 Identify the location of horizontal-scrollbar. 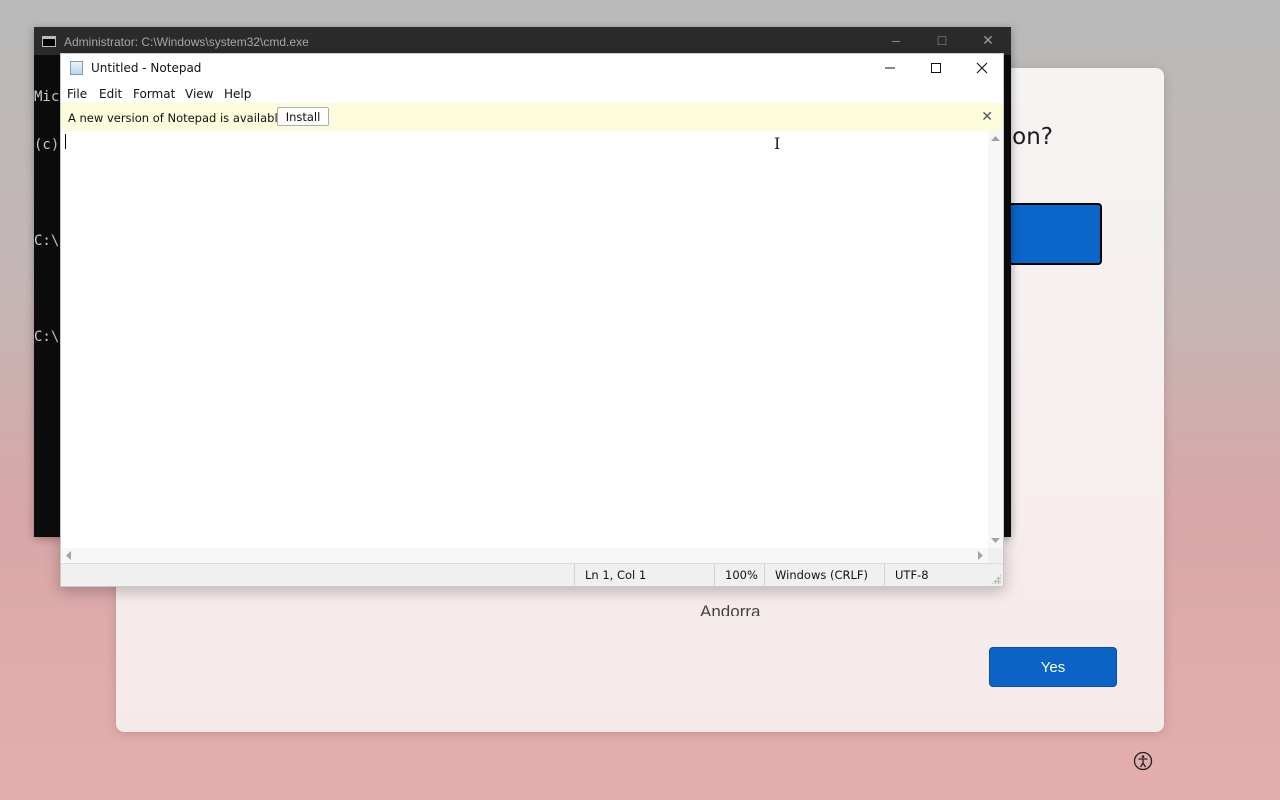
(524, 555).